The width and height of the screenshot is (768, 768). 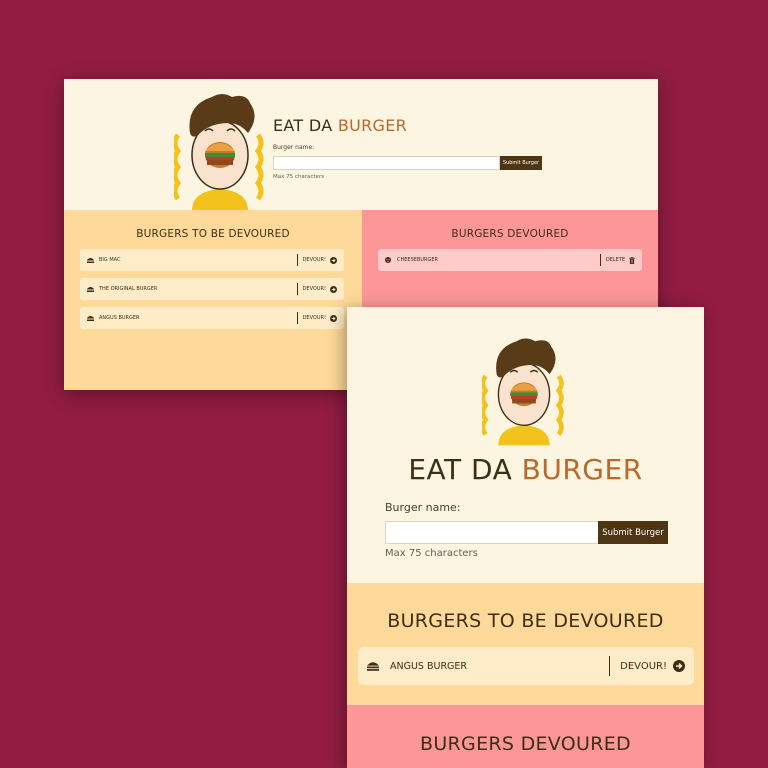 I want to click on list-item: BIG MAC DEVOUR!, so click(x=212, y=260).